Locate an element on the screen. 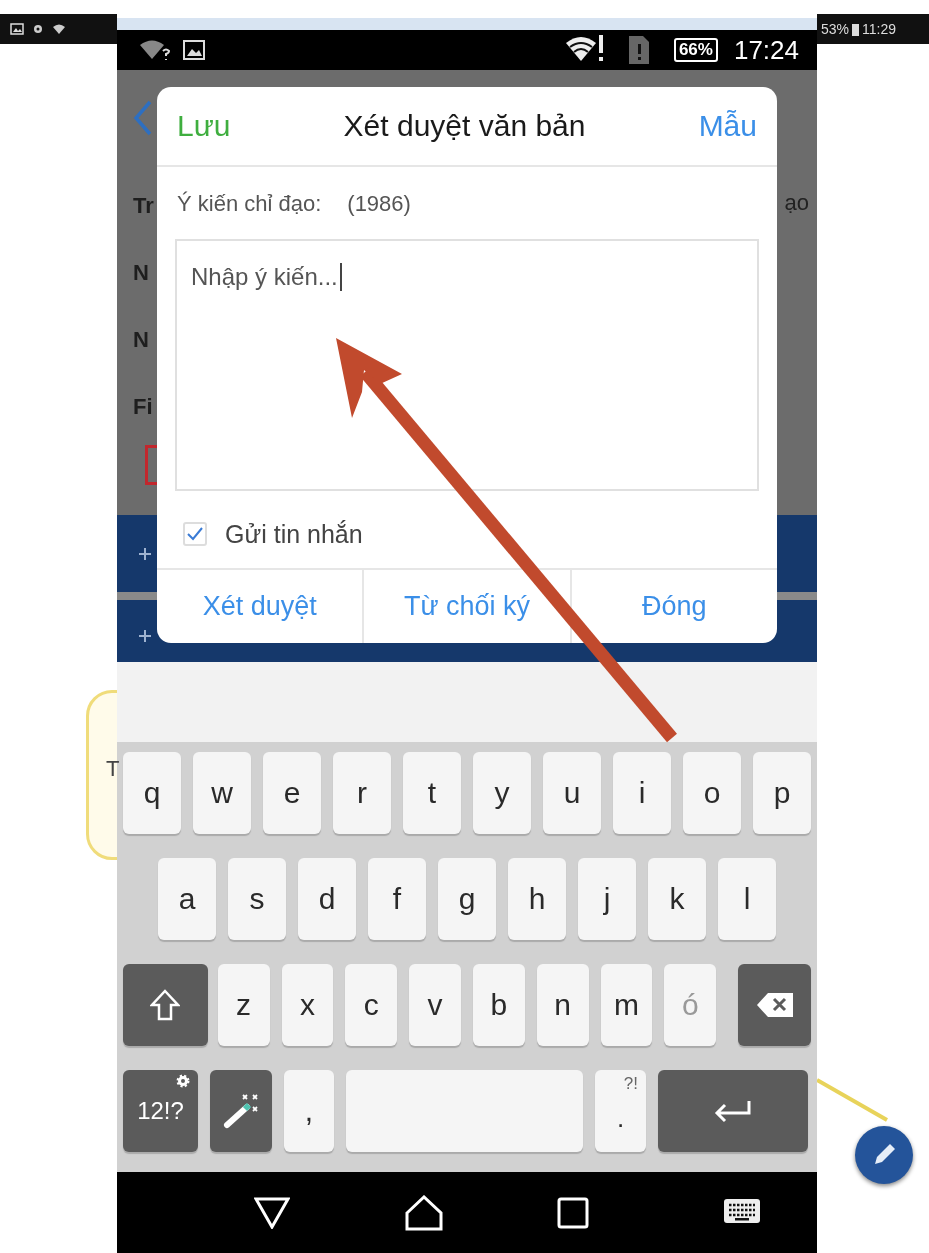 The image size is (929, 1253). enter-key is located at coordinates (733, 1111).